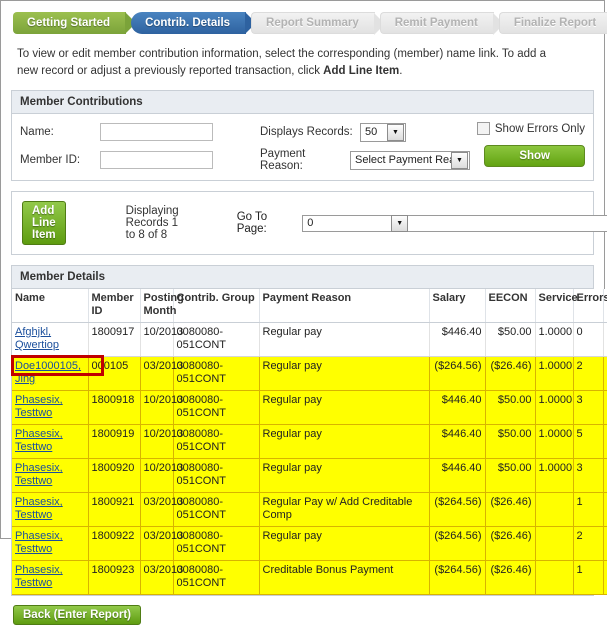 The width and height of the screenshot is (607, 625). Describe the element at coordinates (152, 223) in the screenshot. I see `displaying-records-text: Displaying Records 1 to 8 of 8` at that location.